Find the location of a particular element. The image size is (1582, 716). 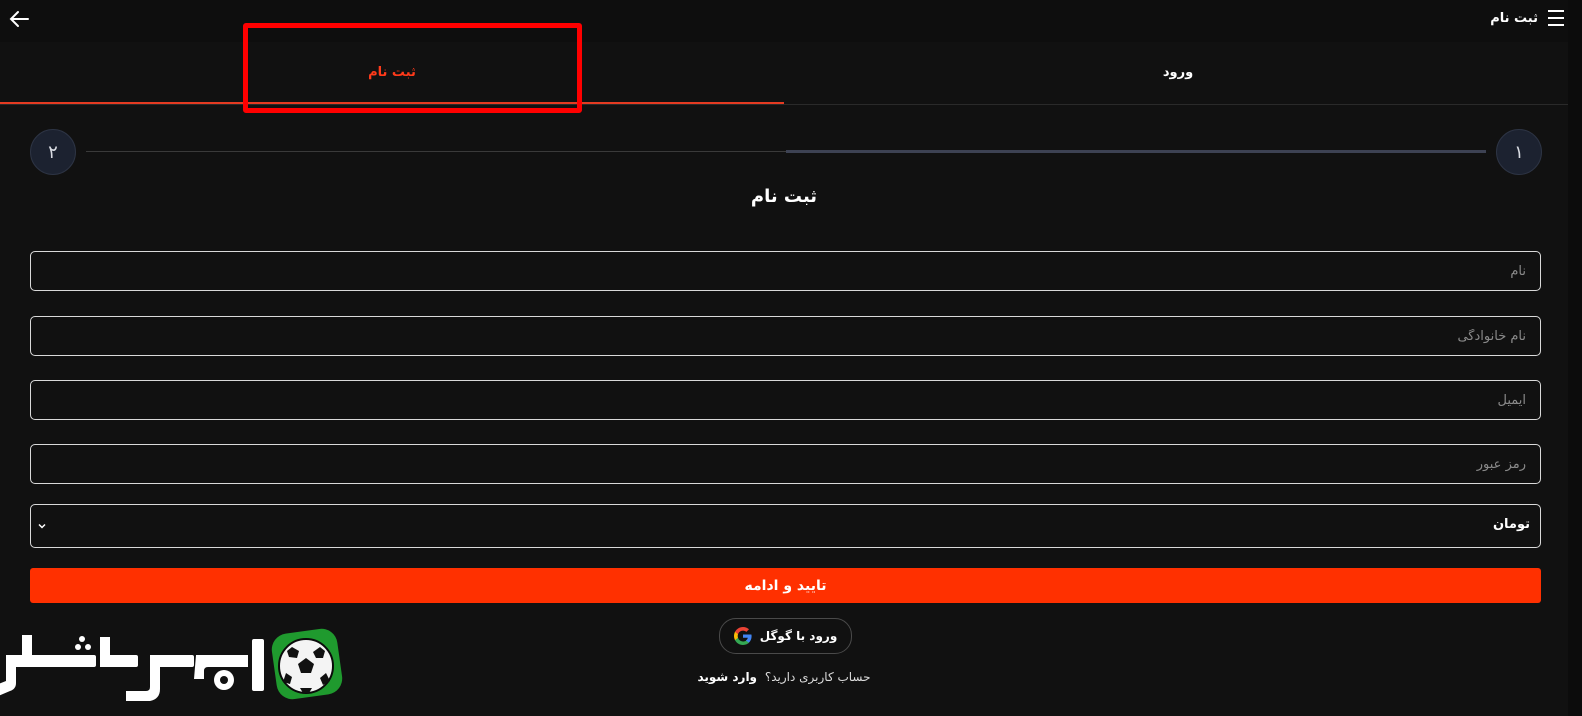

password-field is located at coordinates (785, 464).